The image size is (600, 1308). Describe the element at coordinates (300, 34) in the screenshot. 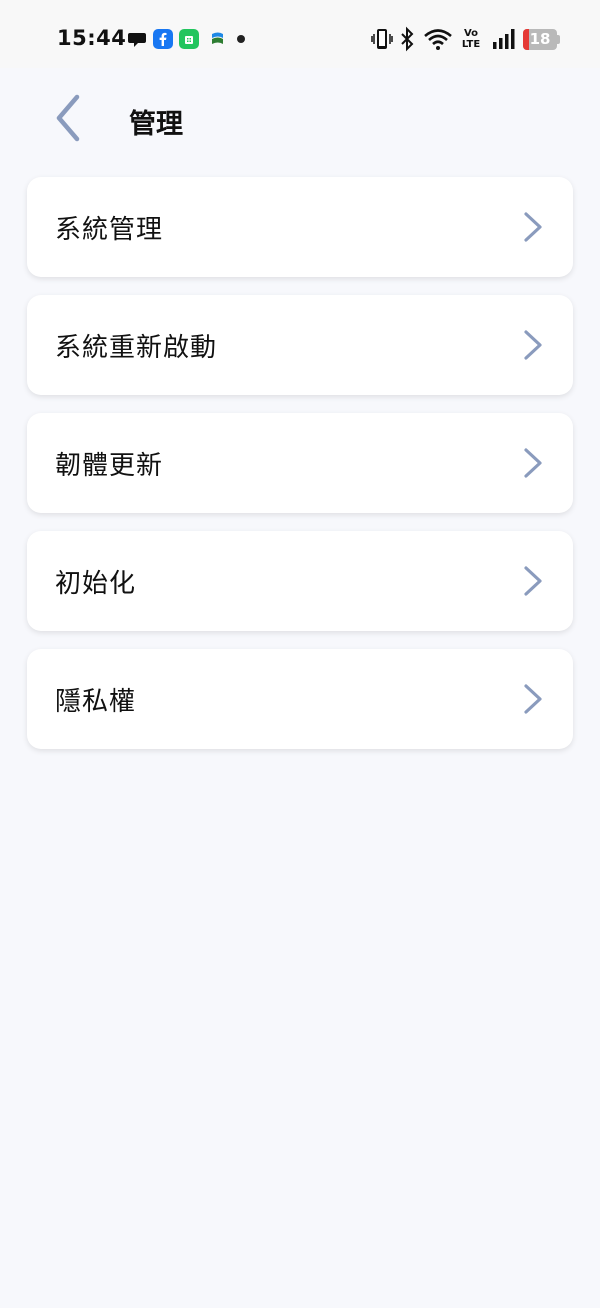

I see `status-bar: 15:44 Vo LTE 18` at that location.